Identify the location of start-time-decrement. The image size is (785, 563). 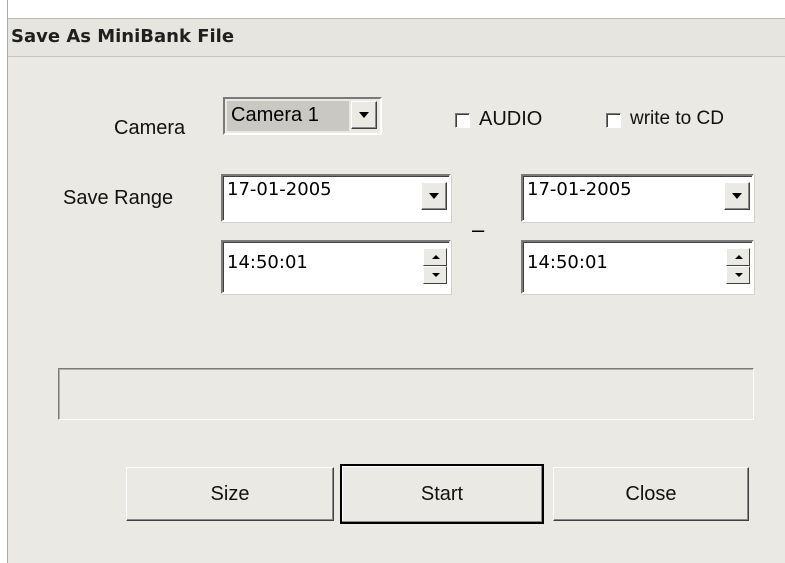
(435, 275).